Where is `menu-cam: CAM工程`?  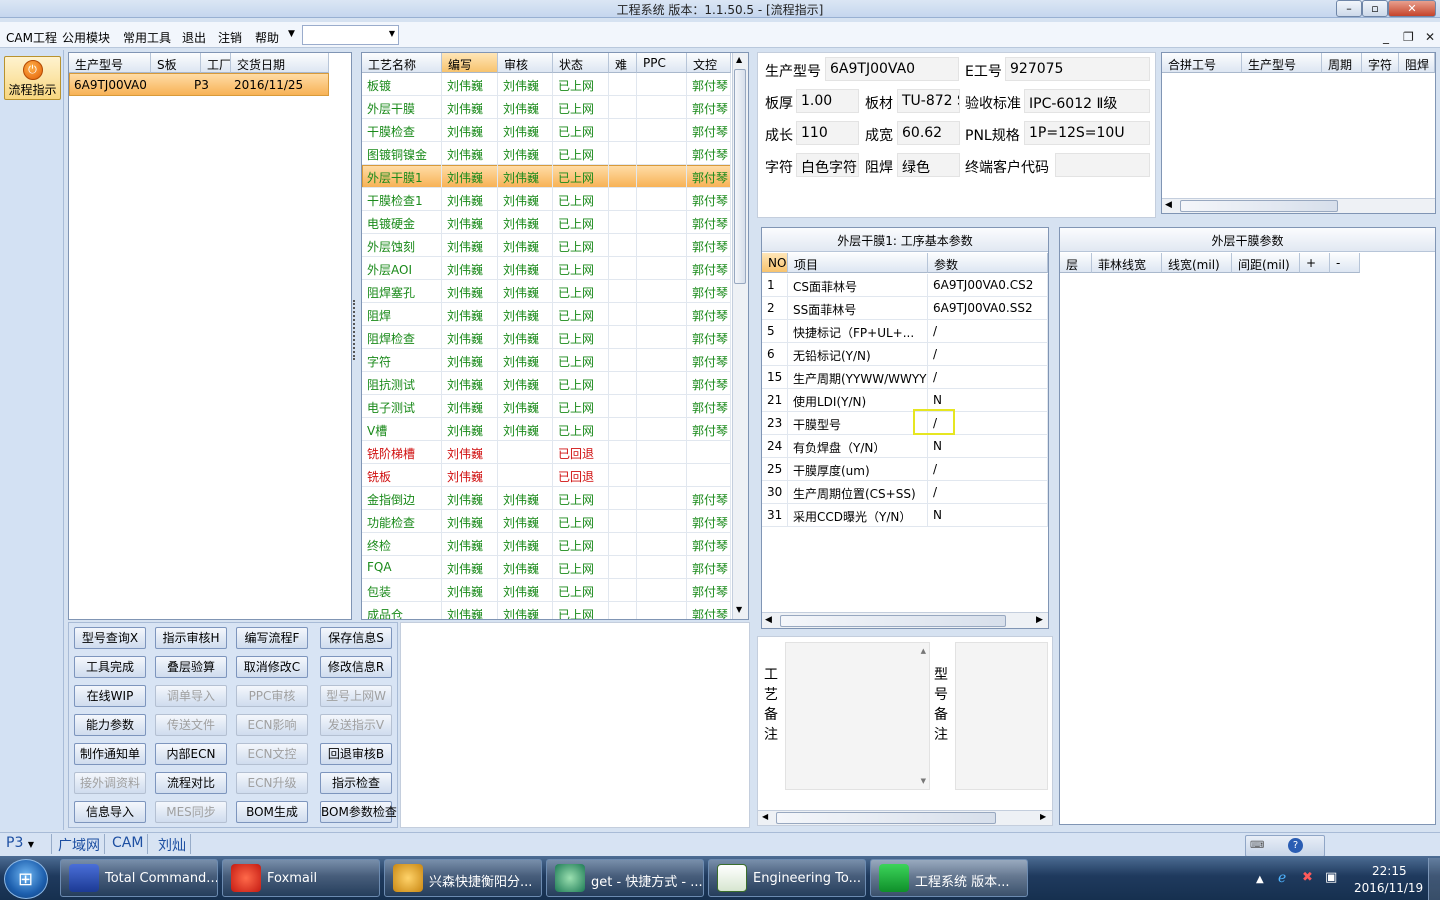 menu-cam: CAM工程 is located at coordinates (31, 37).